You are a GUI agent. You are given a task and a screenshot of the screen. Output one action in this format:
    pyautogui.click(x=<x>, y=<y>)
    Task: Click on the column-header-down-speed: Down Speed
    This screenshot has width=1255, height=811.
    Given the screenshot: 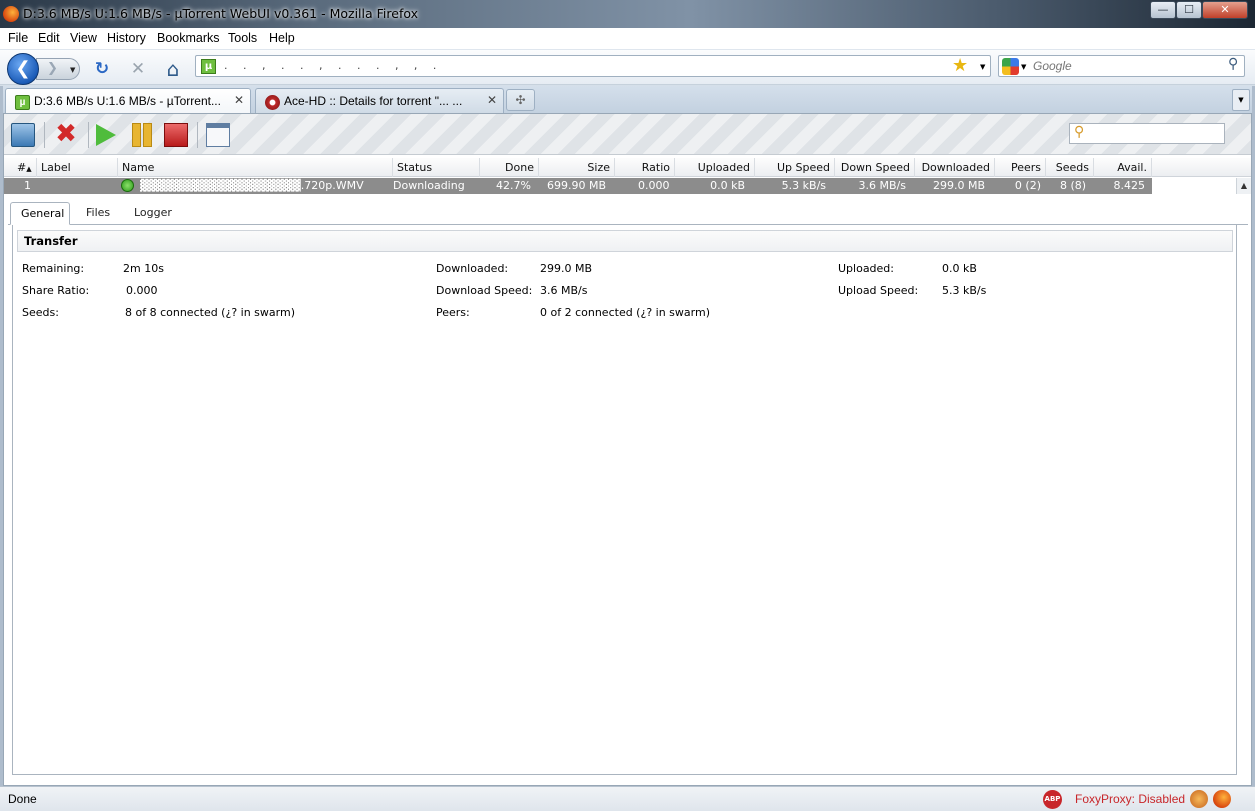 What is the action you would take?
    pyautogui.click(x=875, y=167)
    